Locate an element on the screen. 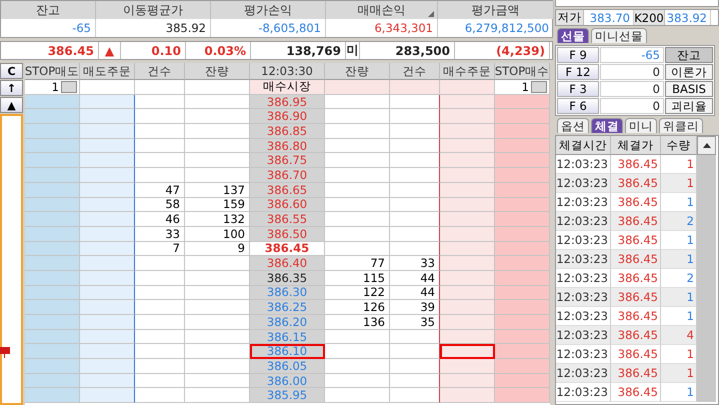 This screenshot has width=719, height=405. price-cell: 386.45 is located at coordinates (287, 249).